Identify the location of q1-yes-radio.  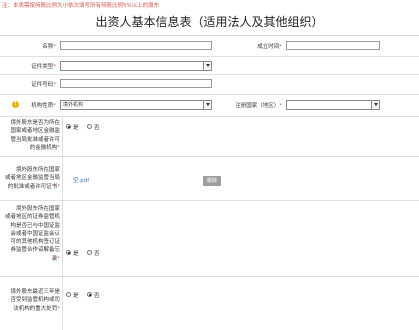
(68, 126).